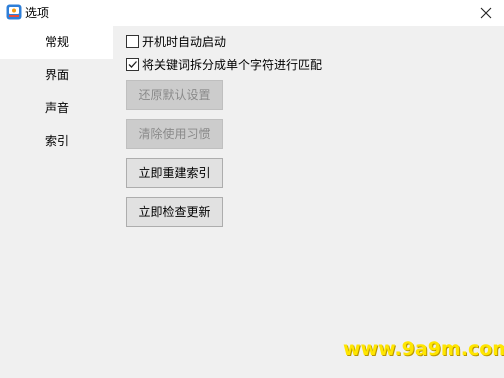  I want to click on sidebar-item-label: 界面, so click(57, 75).